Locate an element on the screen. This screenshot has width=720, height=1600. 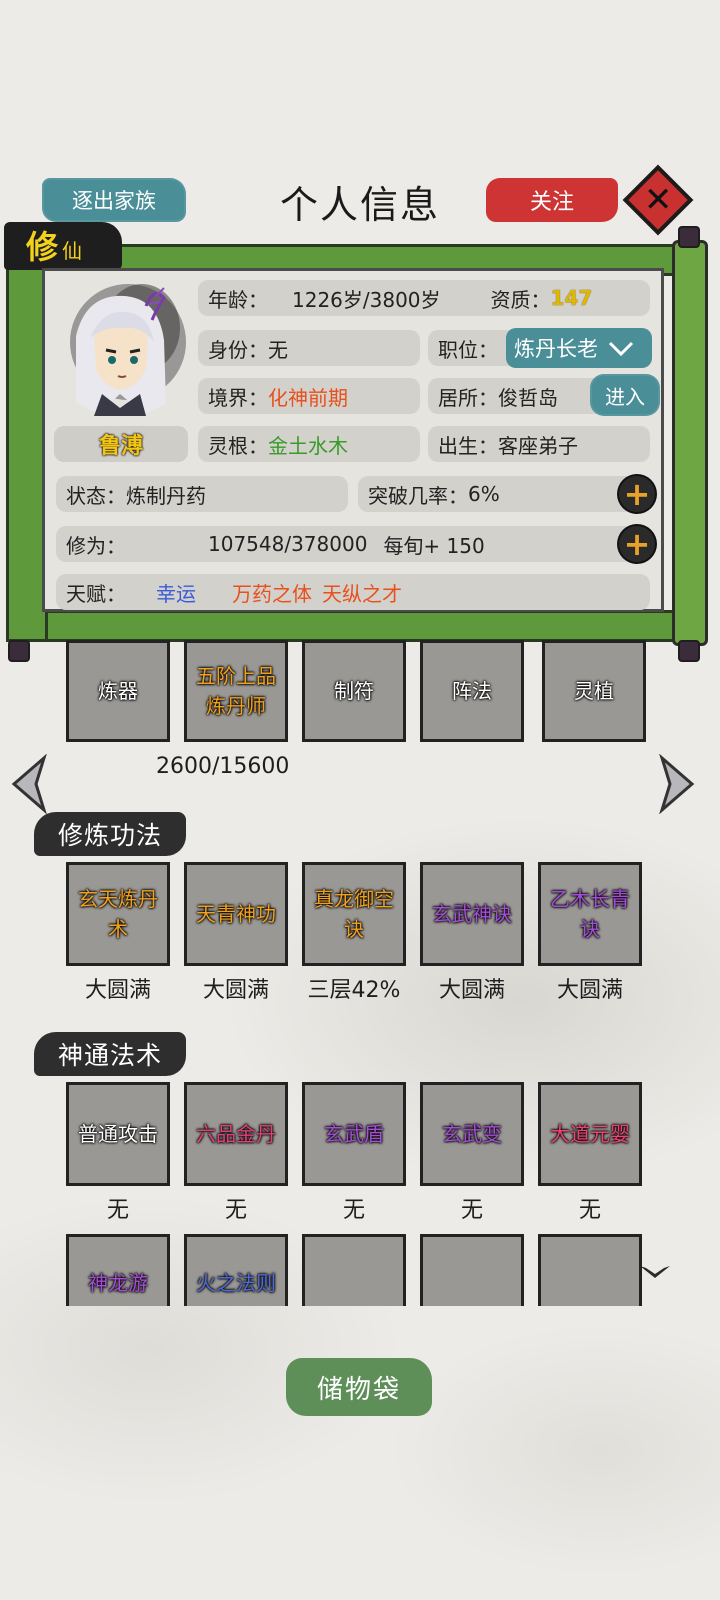
breakthrough-field: 突破几率： 6% is located at coordinates (504, 494).